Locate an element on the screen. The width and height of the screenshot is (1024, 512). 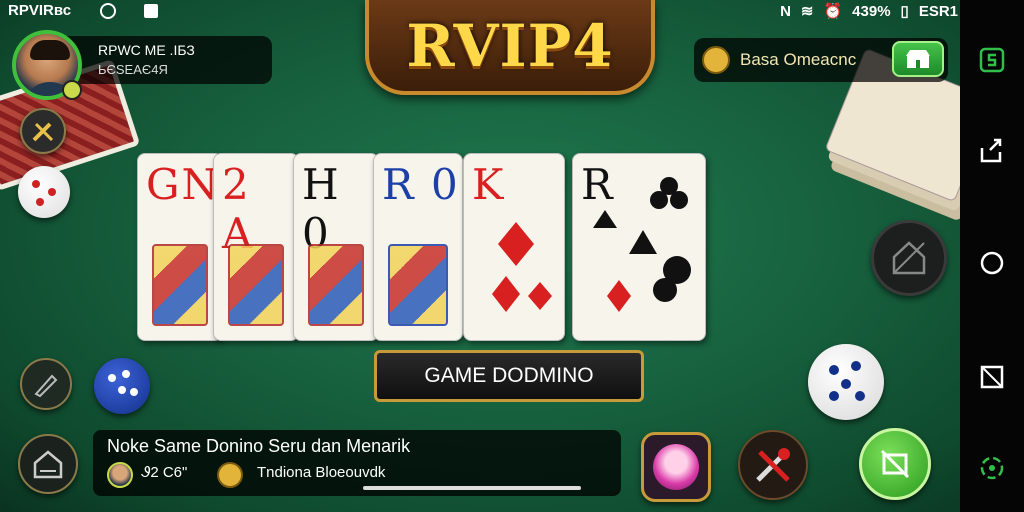
chat-progress-bar is located at coordinates (472, 488).